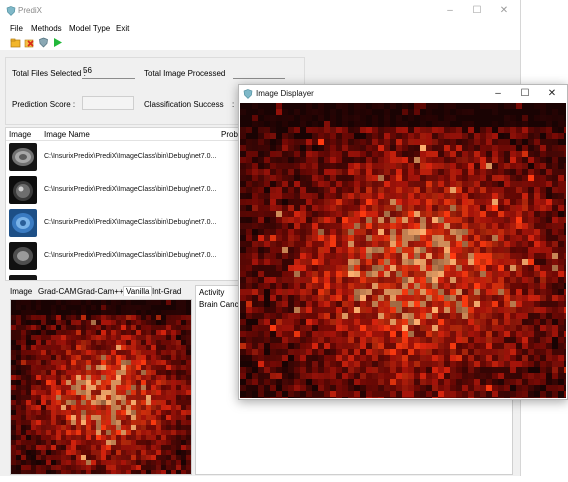  I want to click on run-icon, so click(57, 42).